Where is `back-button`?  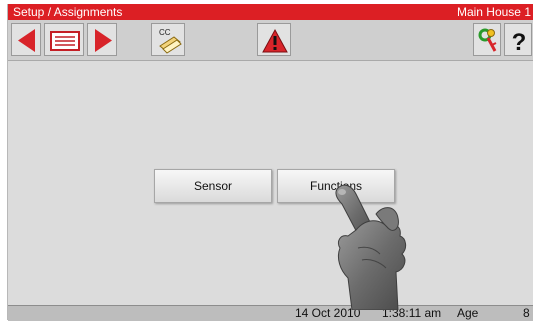
back-button is located at coordinates (26, 39).